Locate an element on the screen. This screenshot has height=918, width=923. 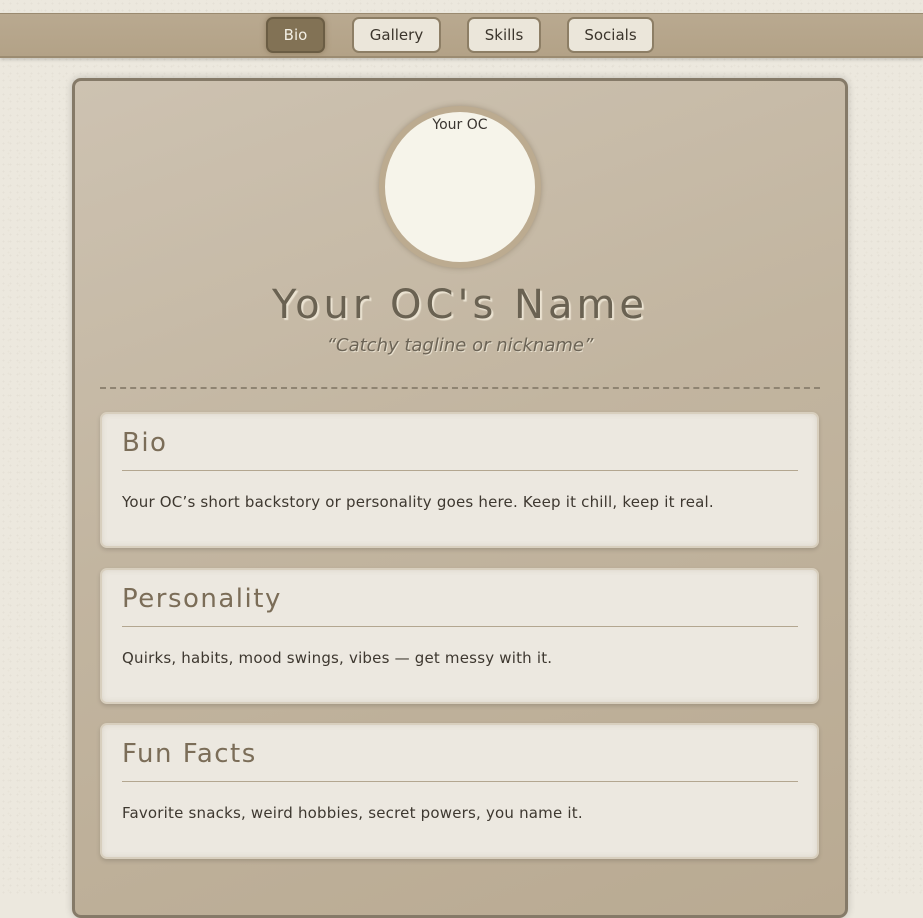
character-tagline: “Catchy tagline or nickname” is located at coordinates (460, 345).